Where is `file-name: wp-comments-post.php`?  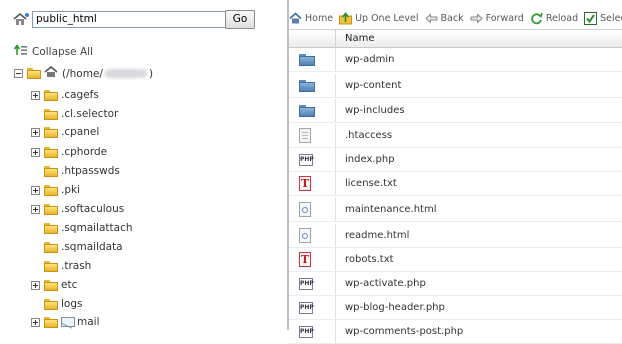 file-name: wp-comments-post.php is located at coordinates (404, 331).